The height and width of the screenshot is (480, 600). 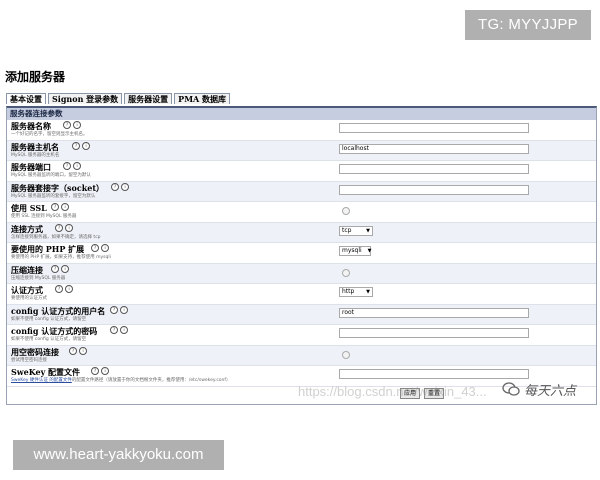 What do you see at coordinates (434, 374) in the screenshot?
I see `swekey-config-input` at bounding box center [434, 374].